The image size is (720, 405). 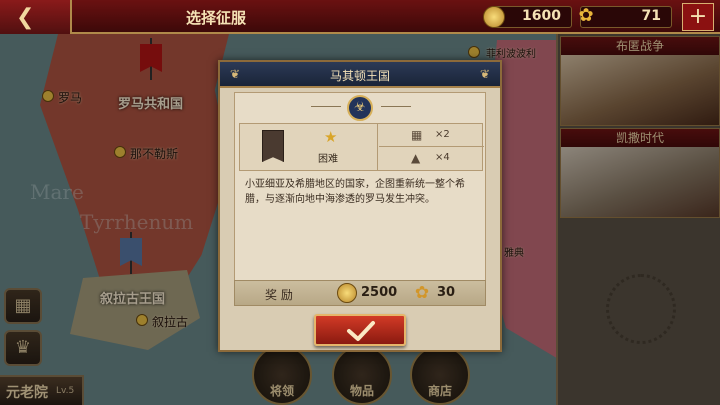 What do you see at coordinates (360, 17) in the screenshot?
I see `top-bar: ❮ 选择征服 1600 ✿ 71 +` at bounding box center [360, 17].